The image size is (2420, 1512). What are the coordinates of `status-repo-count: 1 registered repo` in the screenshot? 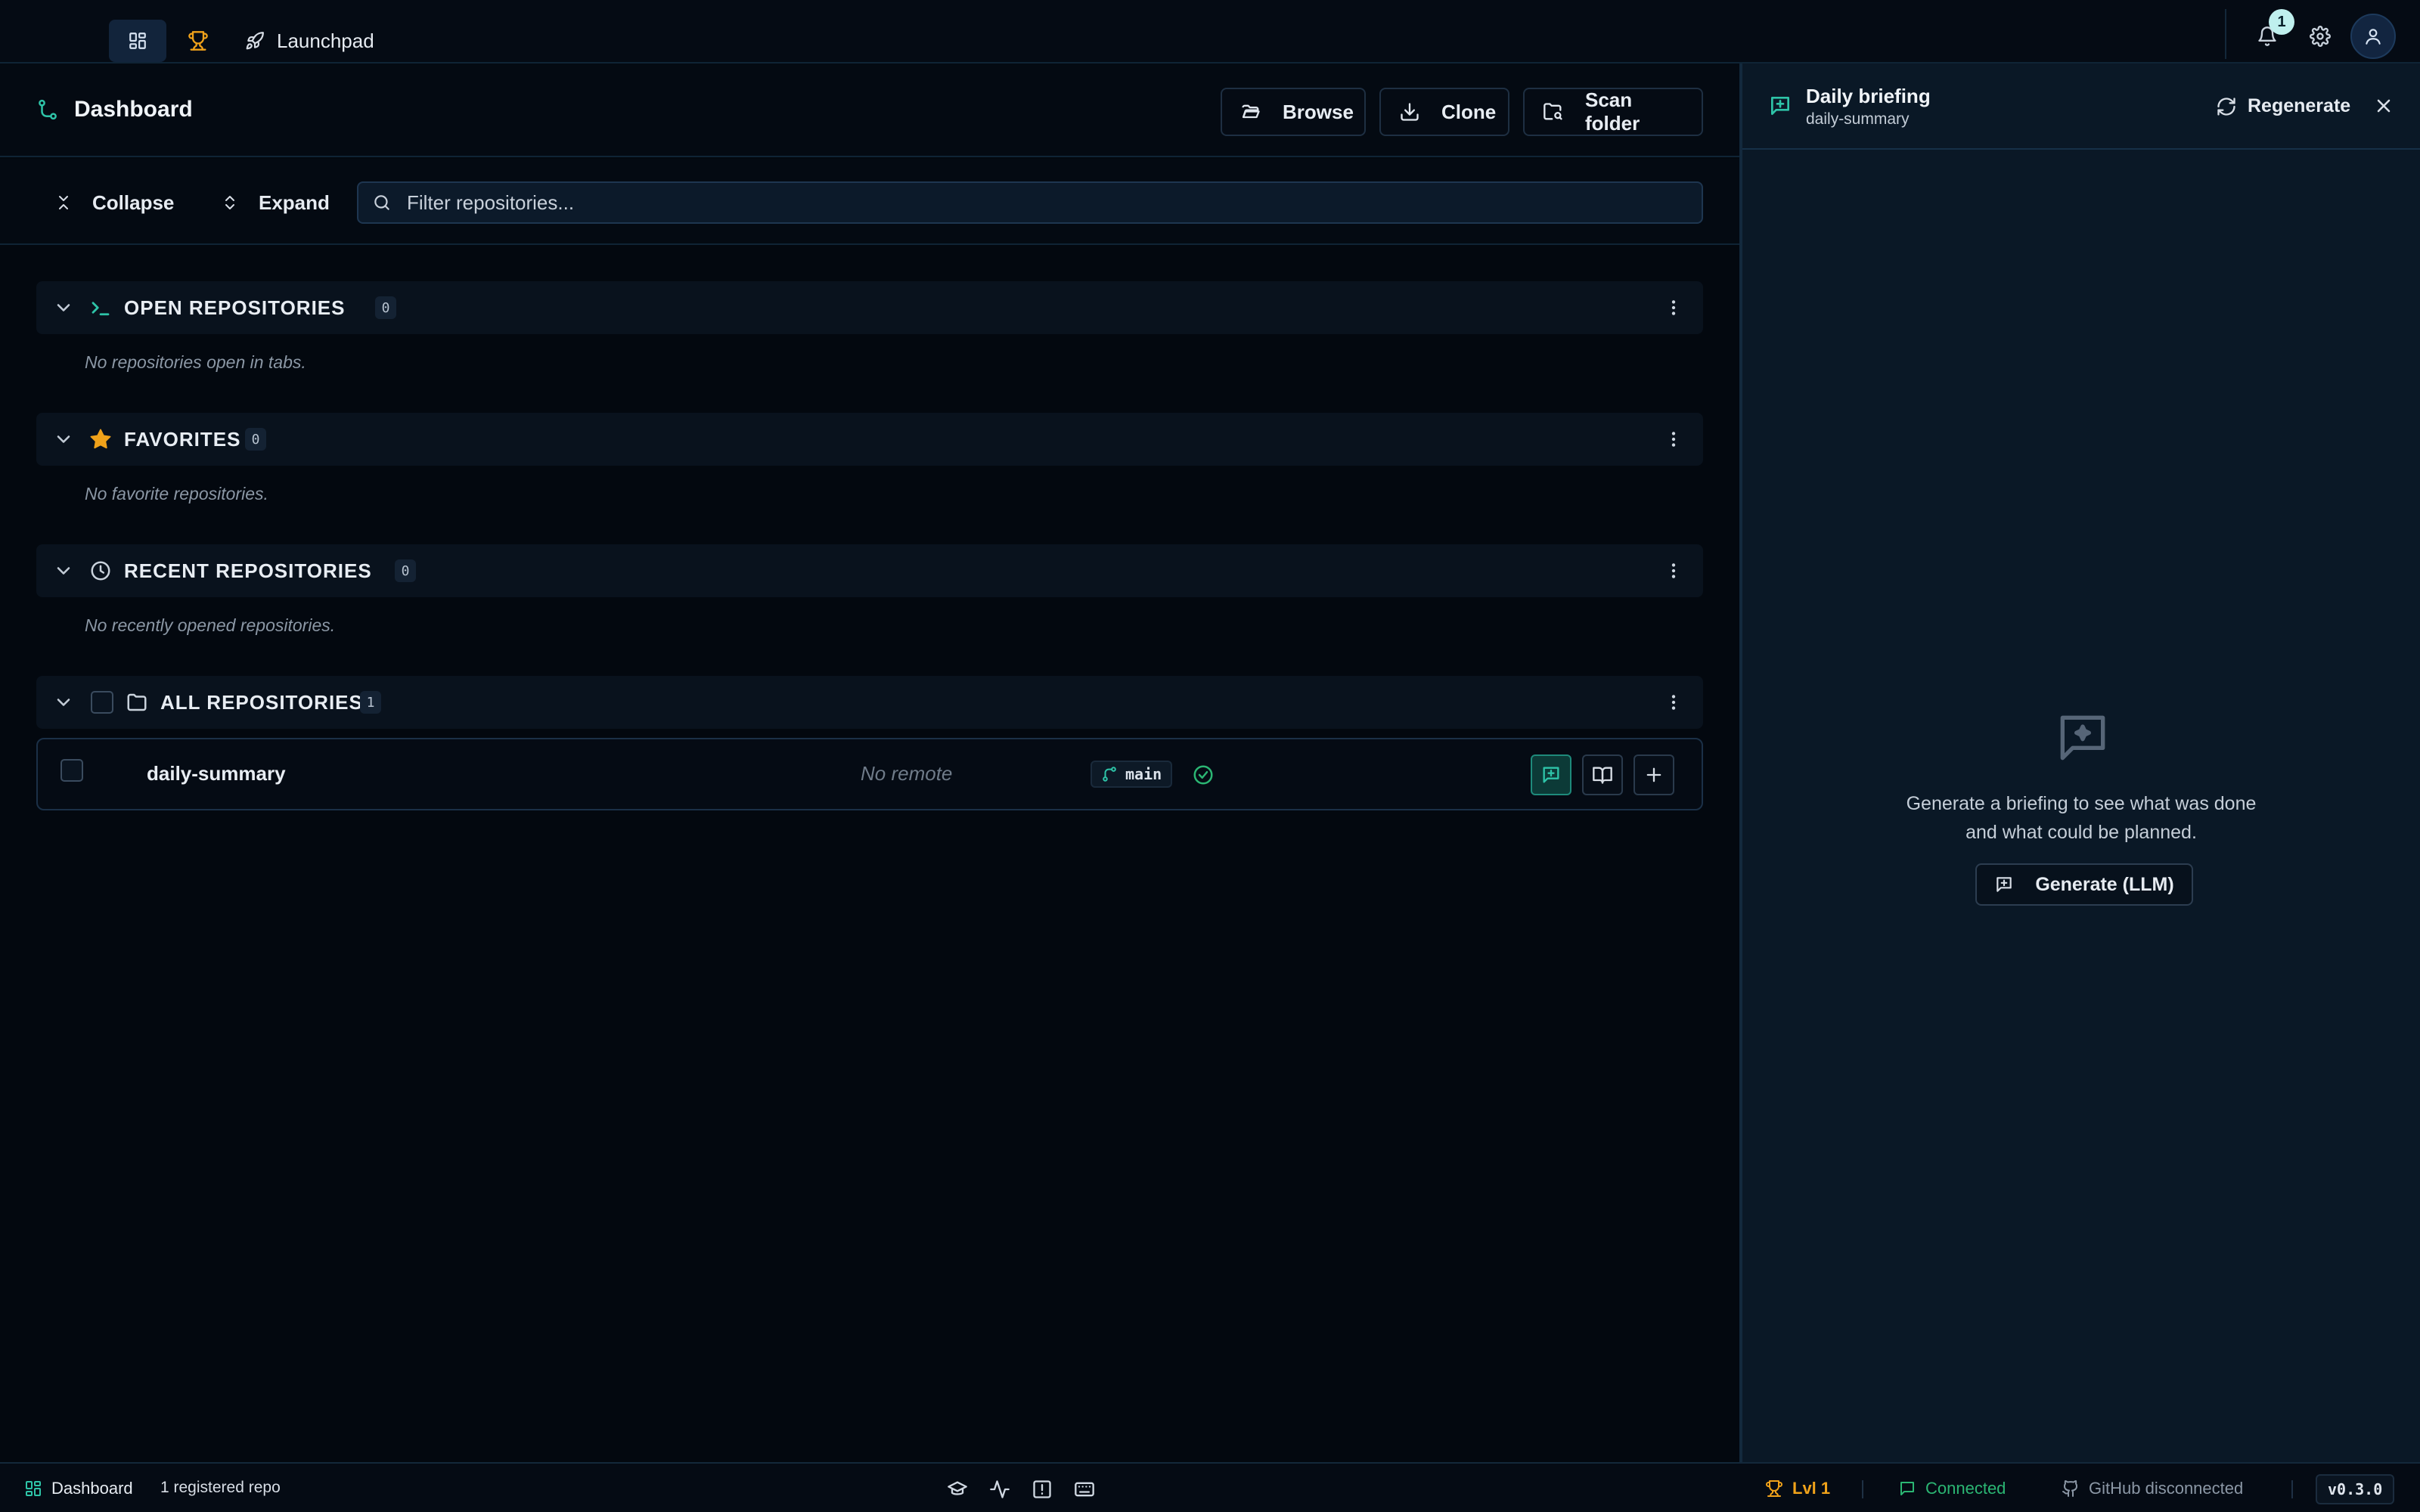 It's located at (221, 1487).